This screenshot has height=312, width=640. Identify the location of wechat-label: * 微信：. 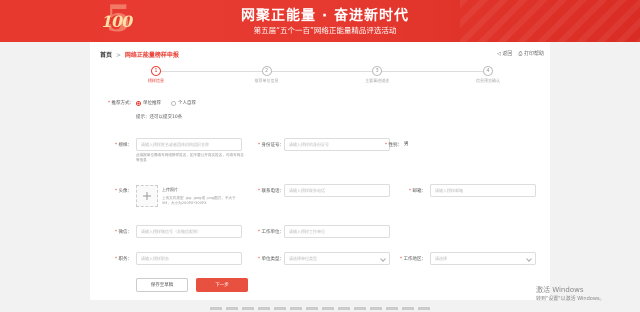
(123, 232).